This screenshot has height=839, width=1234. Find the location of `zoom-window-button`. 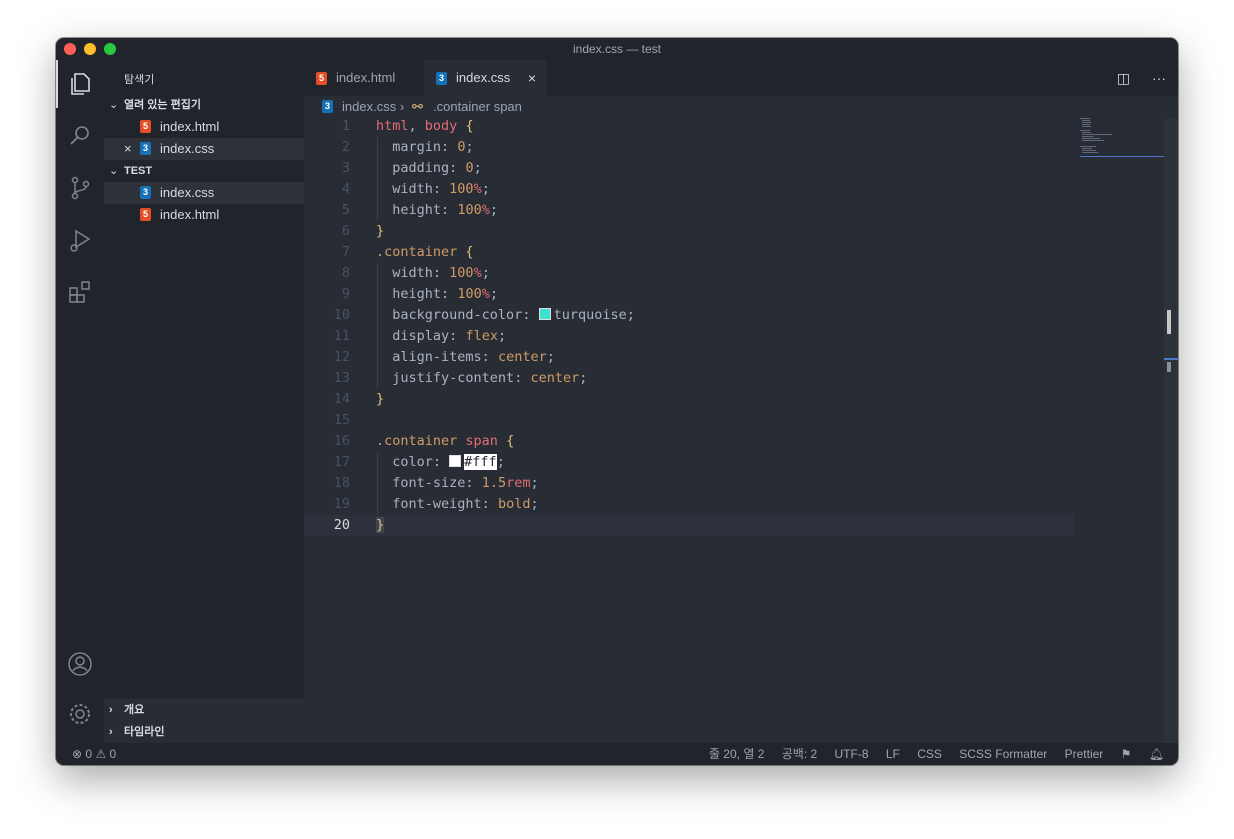

zoom-window-button is located at coordinates (110, 49).